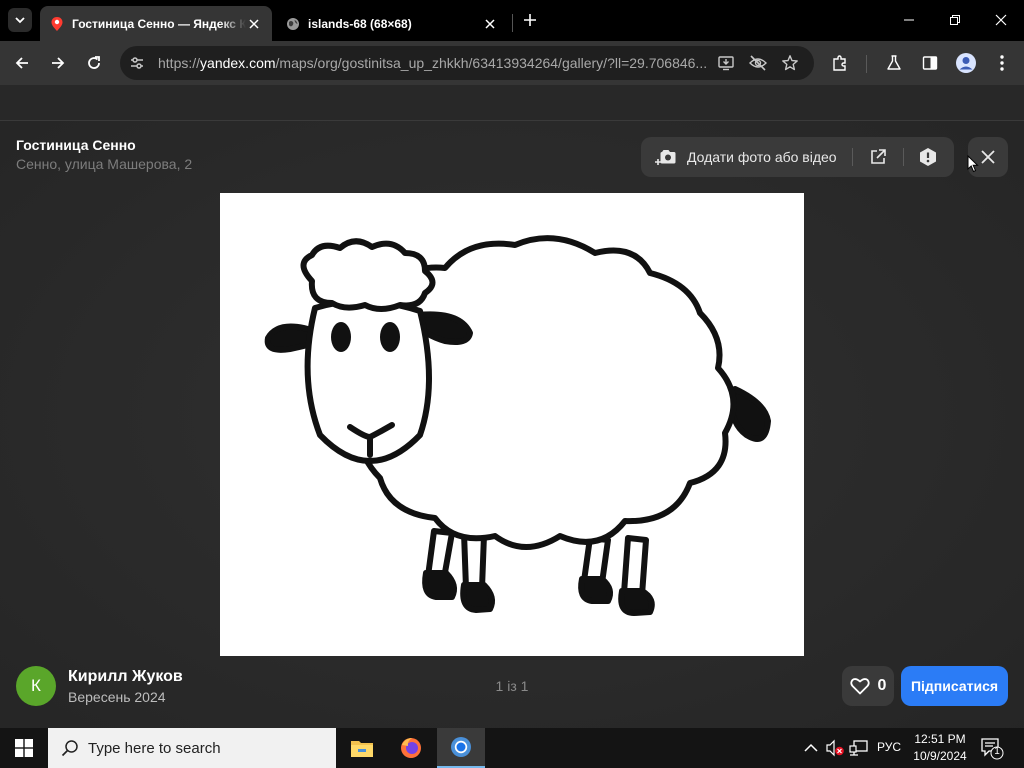  What do you see at coordinates (859, 686) in the screenshot?
I see `heart-icon` at bounding box center [859, 686].